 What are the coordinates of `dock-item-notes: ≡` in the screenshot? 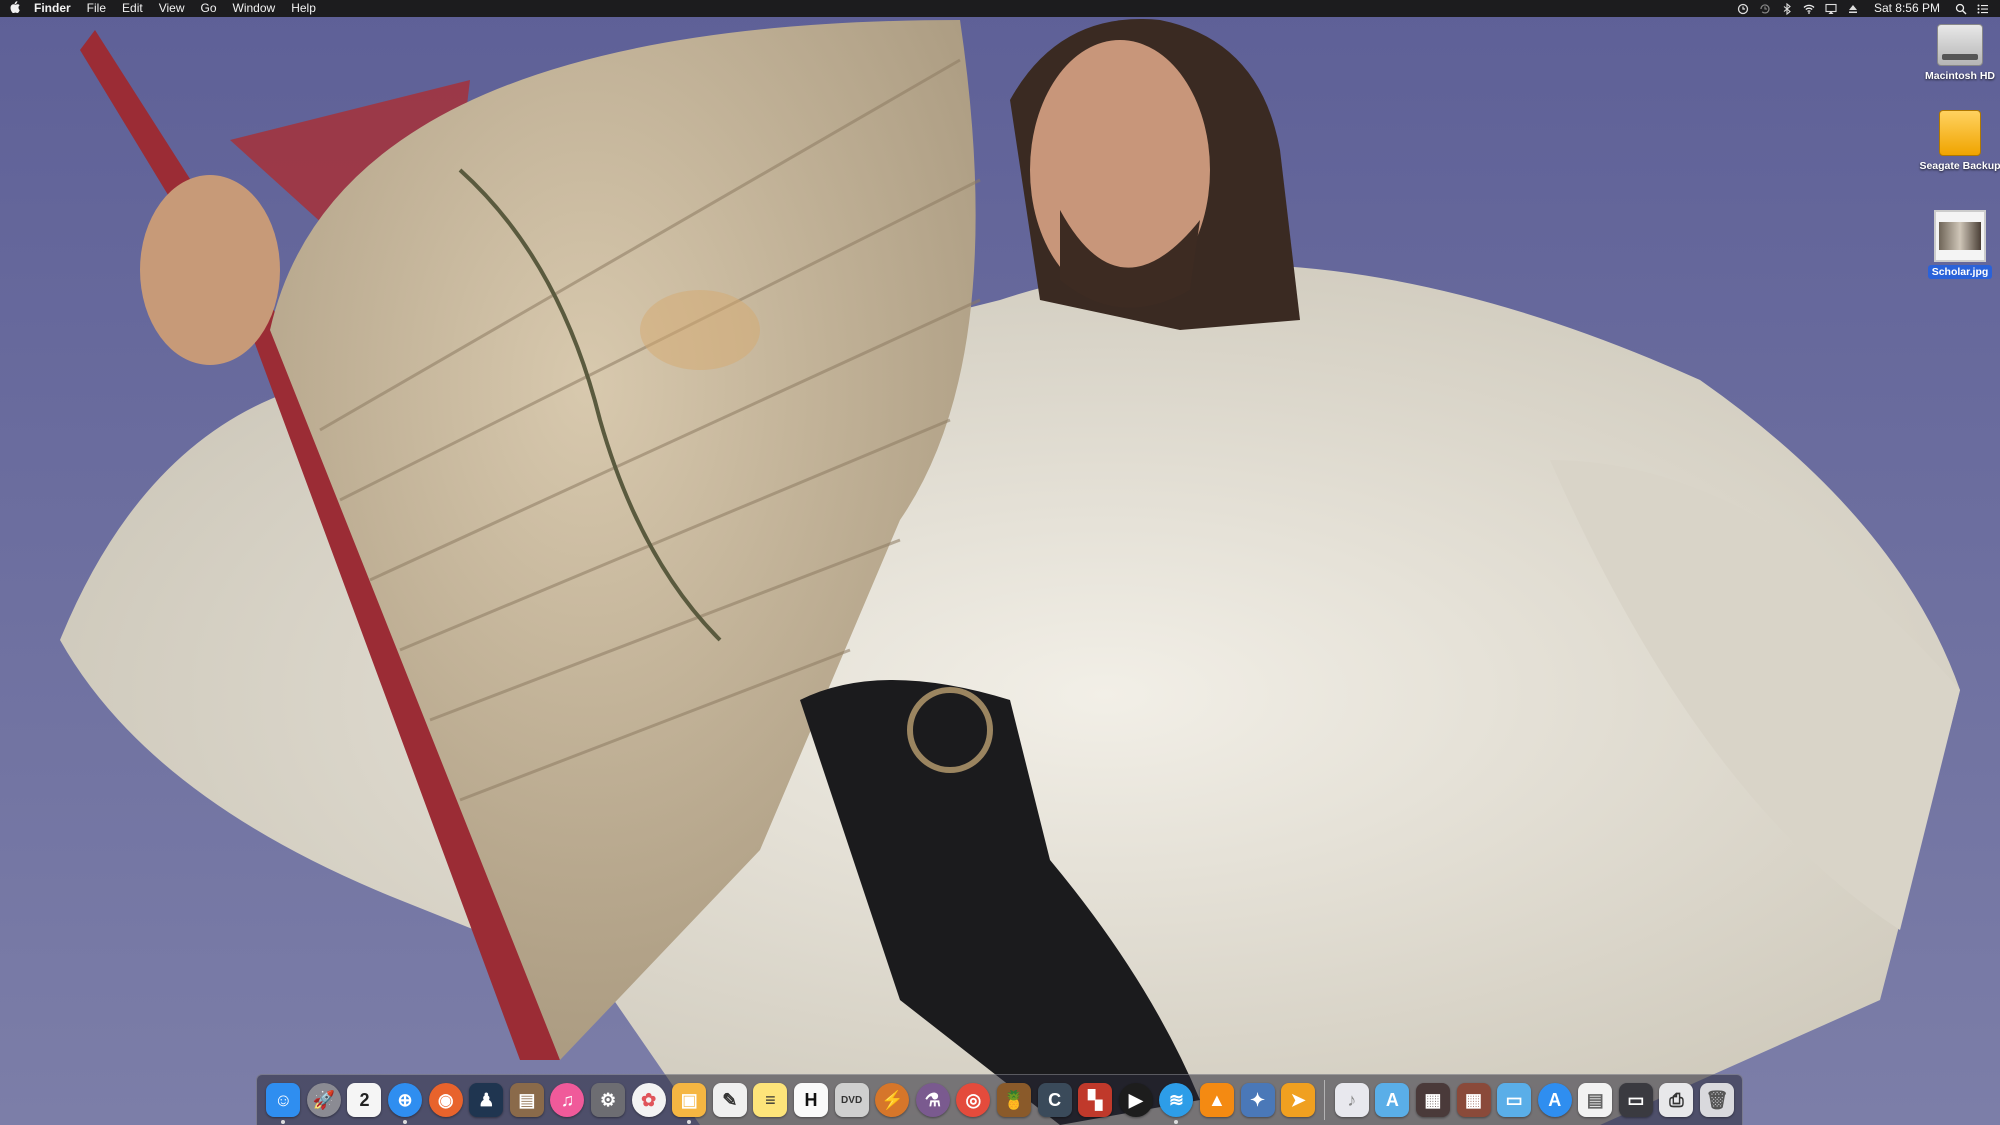 It's located at (770, 1100).